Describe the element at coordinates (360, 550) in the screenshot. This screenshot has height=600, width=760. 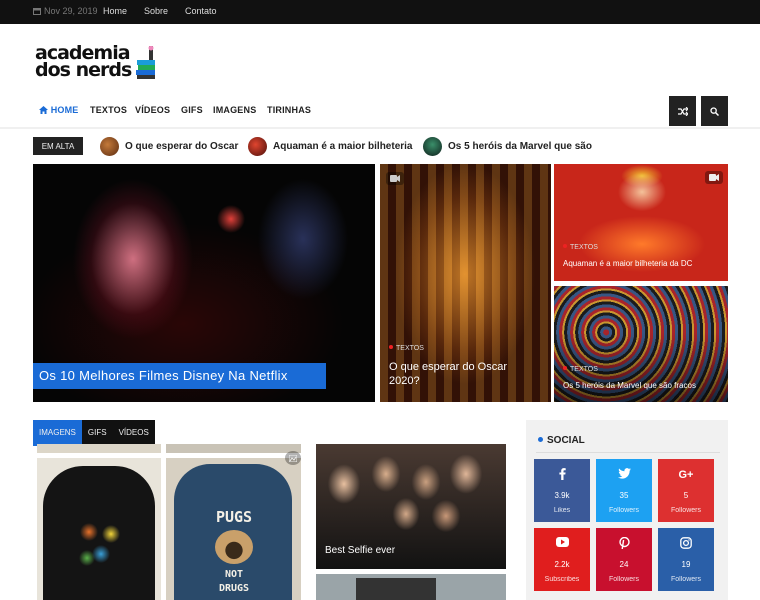
I see `selfie-title: Best Selfie ever` at that location.